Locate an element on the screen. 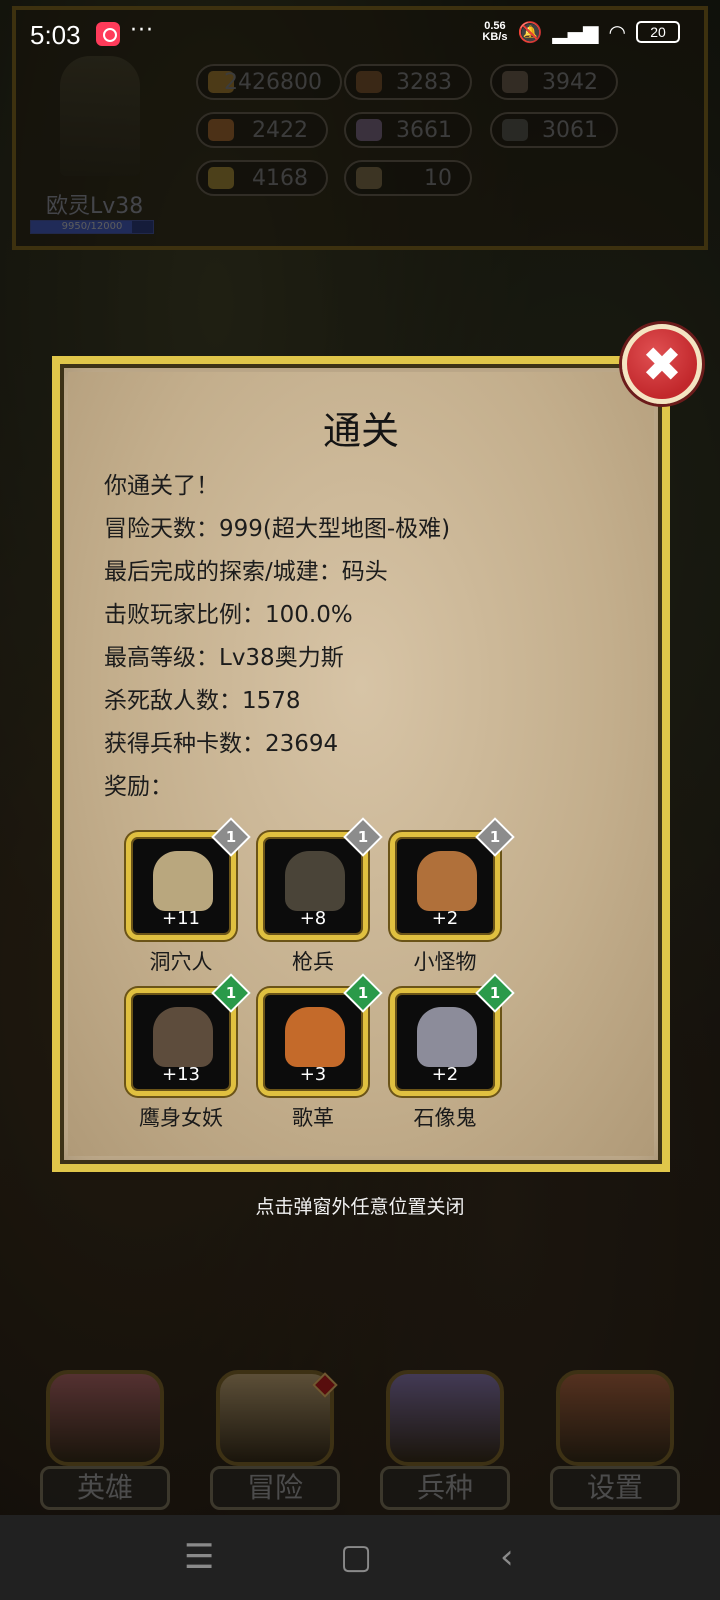  reward-name: 鹰身女妖 is located at coordinates (181, 1118).